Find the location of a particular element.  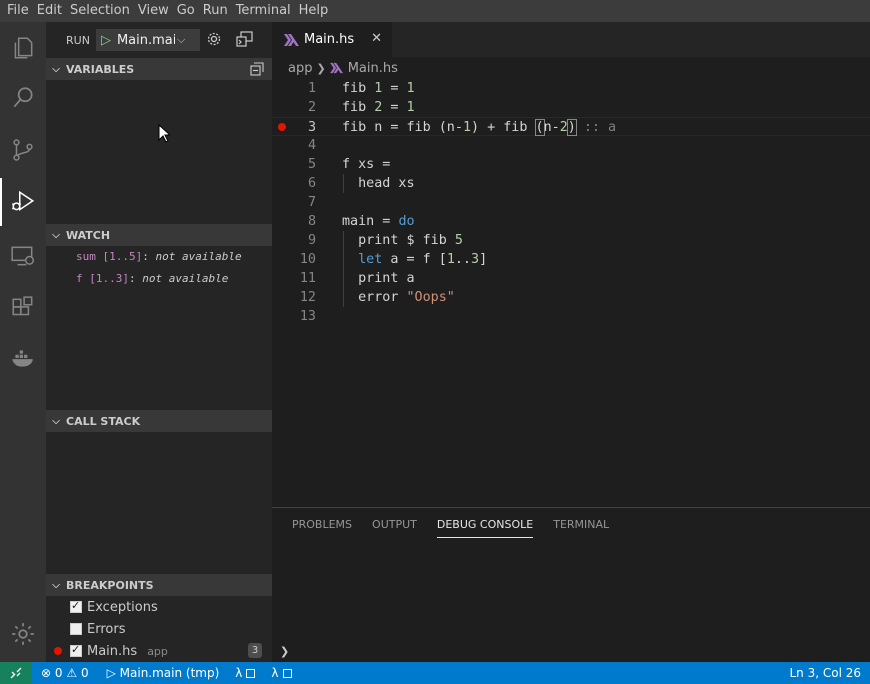

haskell-file-icon is located at coordinates (336, 68).